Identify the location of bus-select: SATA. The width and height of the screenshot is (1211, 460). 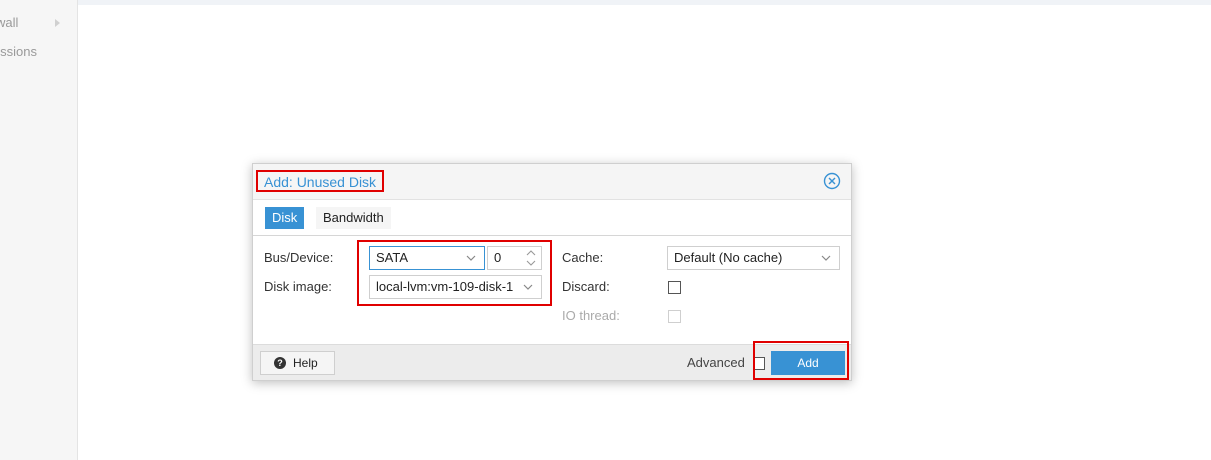
(427, 258).